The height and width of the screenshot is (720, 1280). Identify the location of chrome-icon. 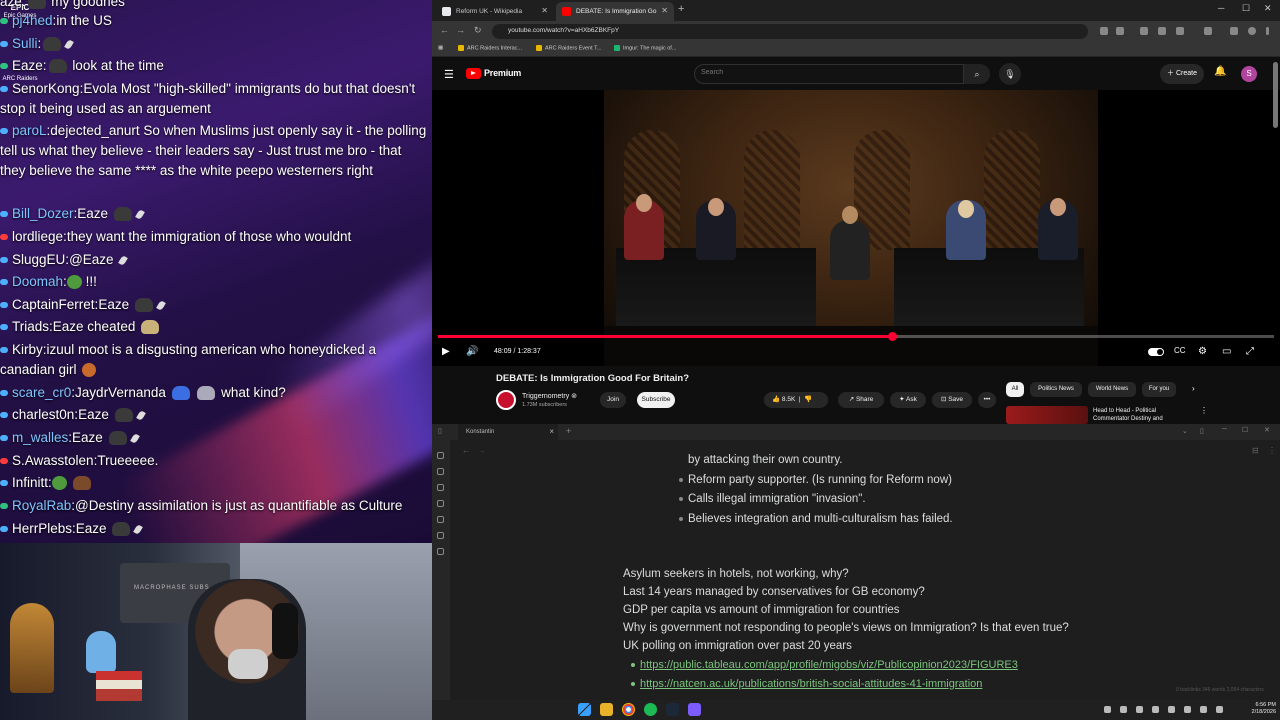
(628, 709).